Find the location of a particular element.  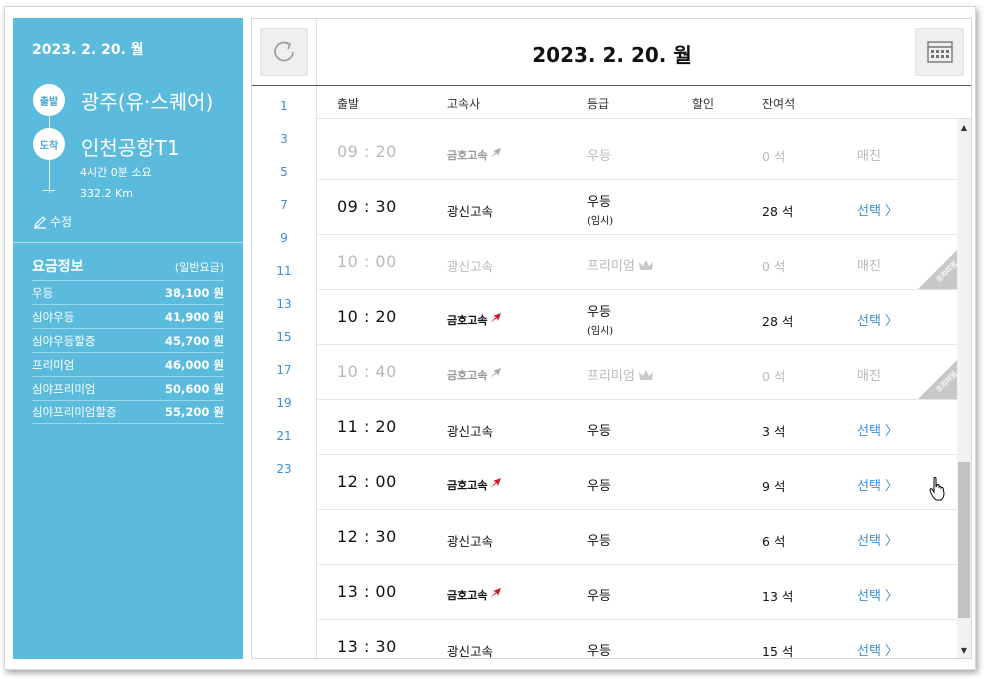

depart-time: 13 : 30 is located at coordinates (367, 646).